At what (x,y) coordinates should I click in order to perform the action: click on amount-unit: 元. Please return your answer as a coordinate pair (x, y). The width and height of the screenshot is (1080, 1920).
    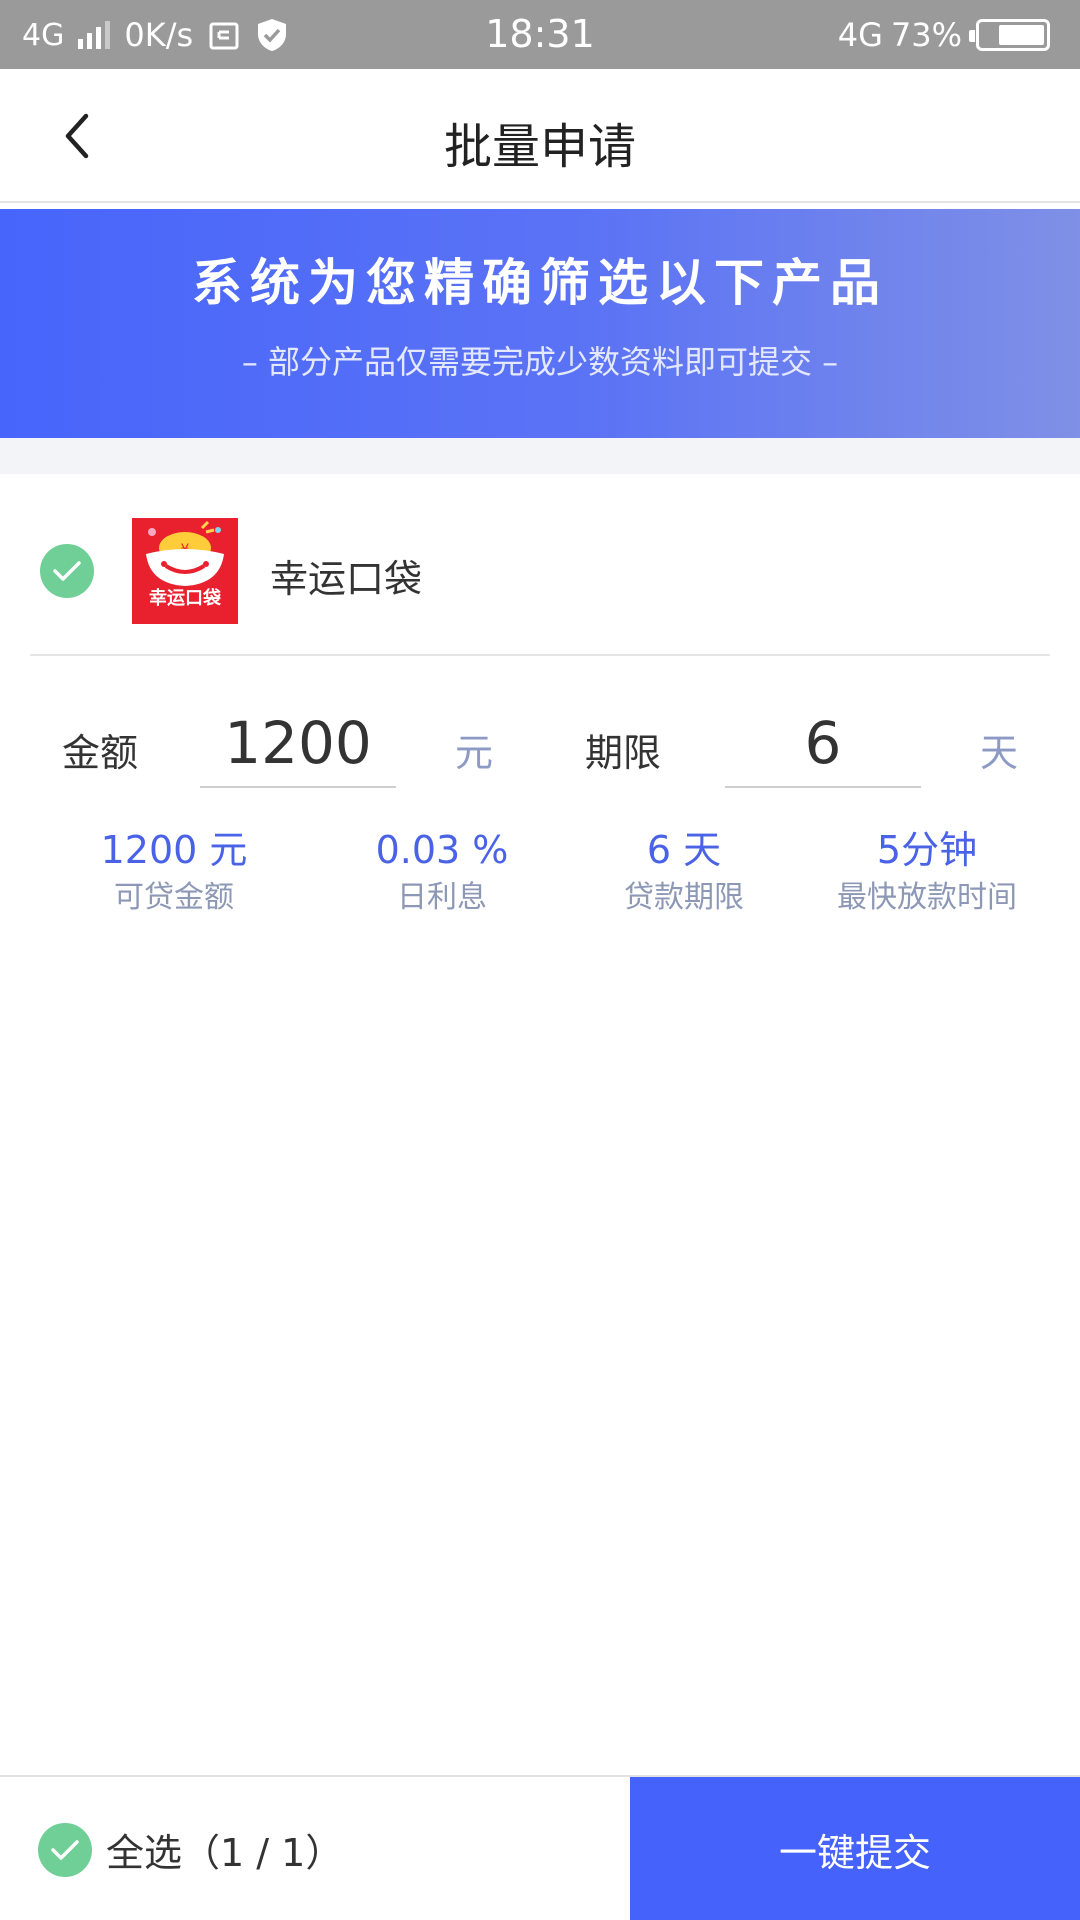
    Looking at the image, I should click on (474, 753).